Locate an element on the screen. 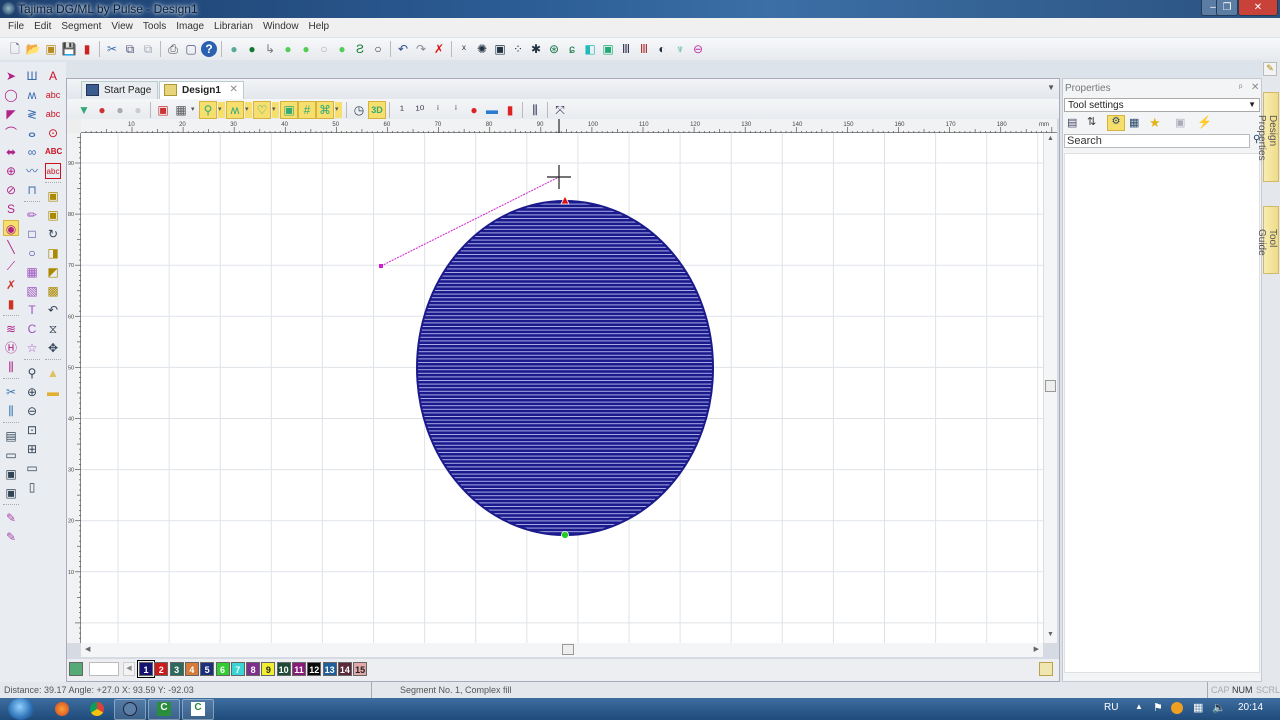  align-icon: ◨ is located at coordinates (53, 253).